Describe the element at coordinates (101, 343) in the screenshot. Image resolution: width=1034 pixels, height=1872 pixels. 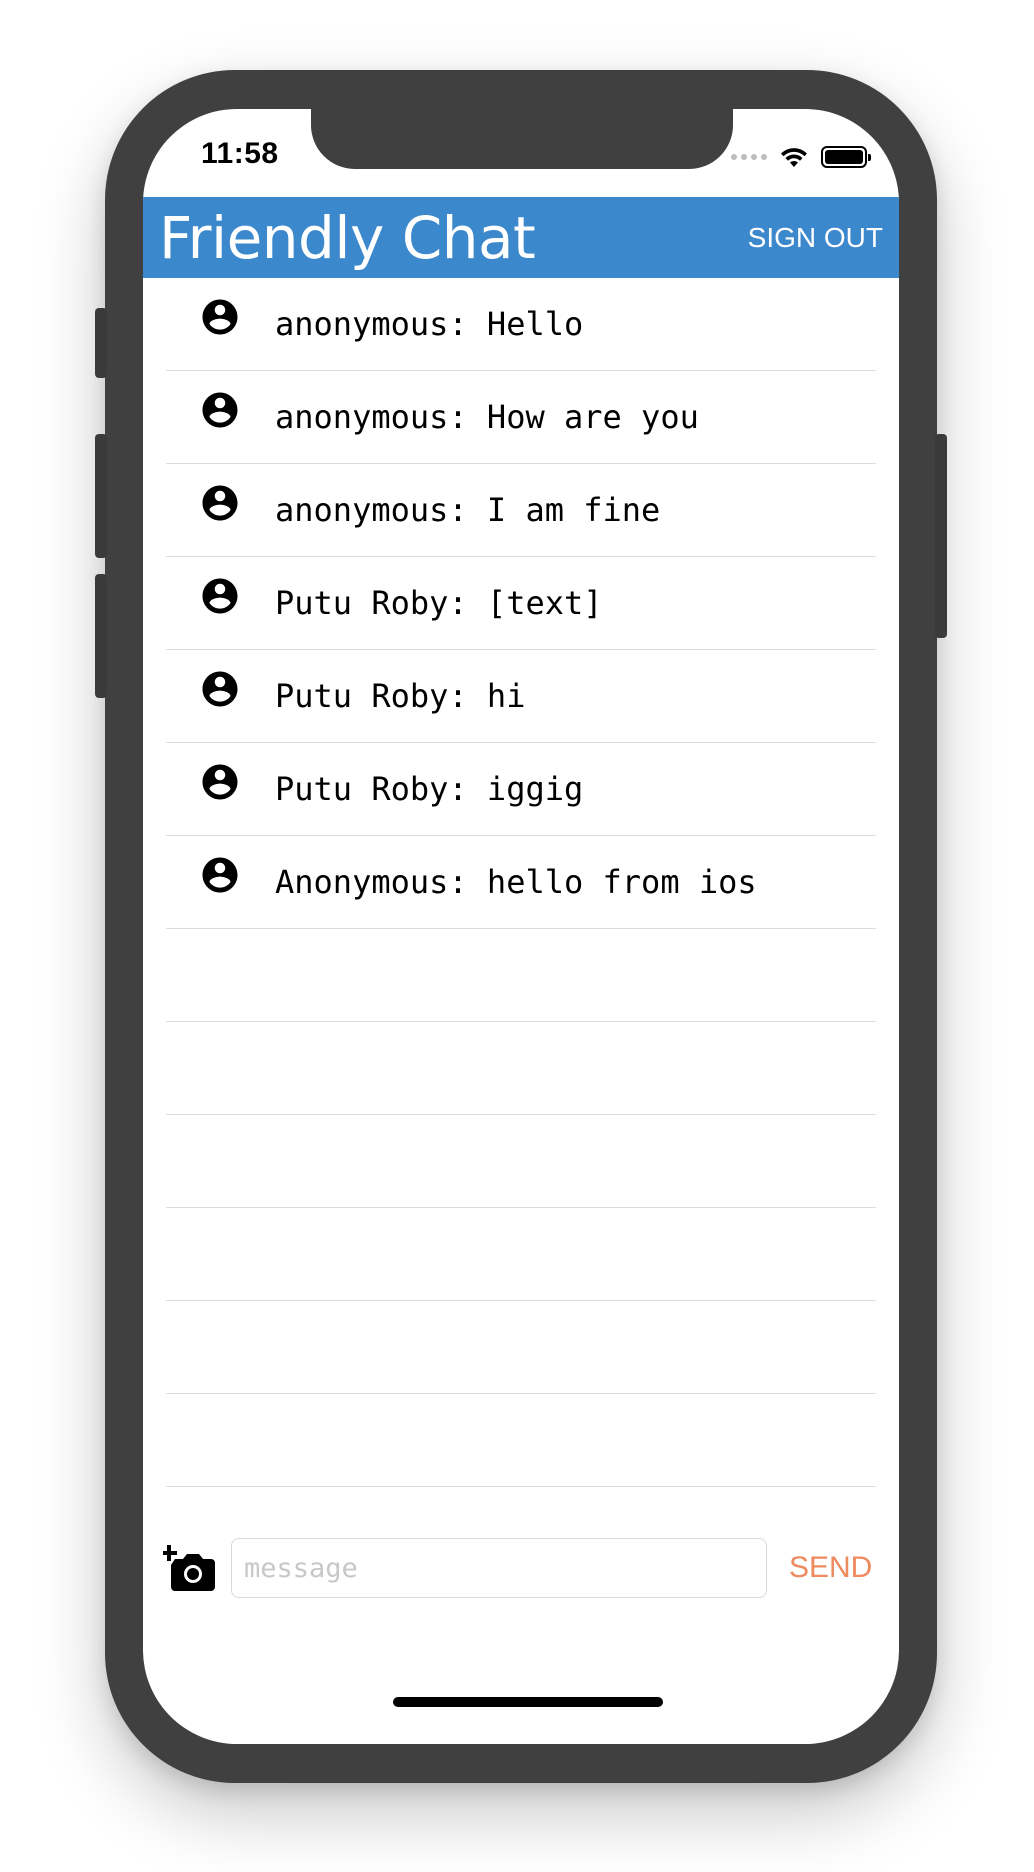
I see `mute-switch` at that location.